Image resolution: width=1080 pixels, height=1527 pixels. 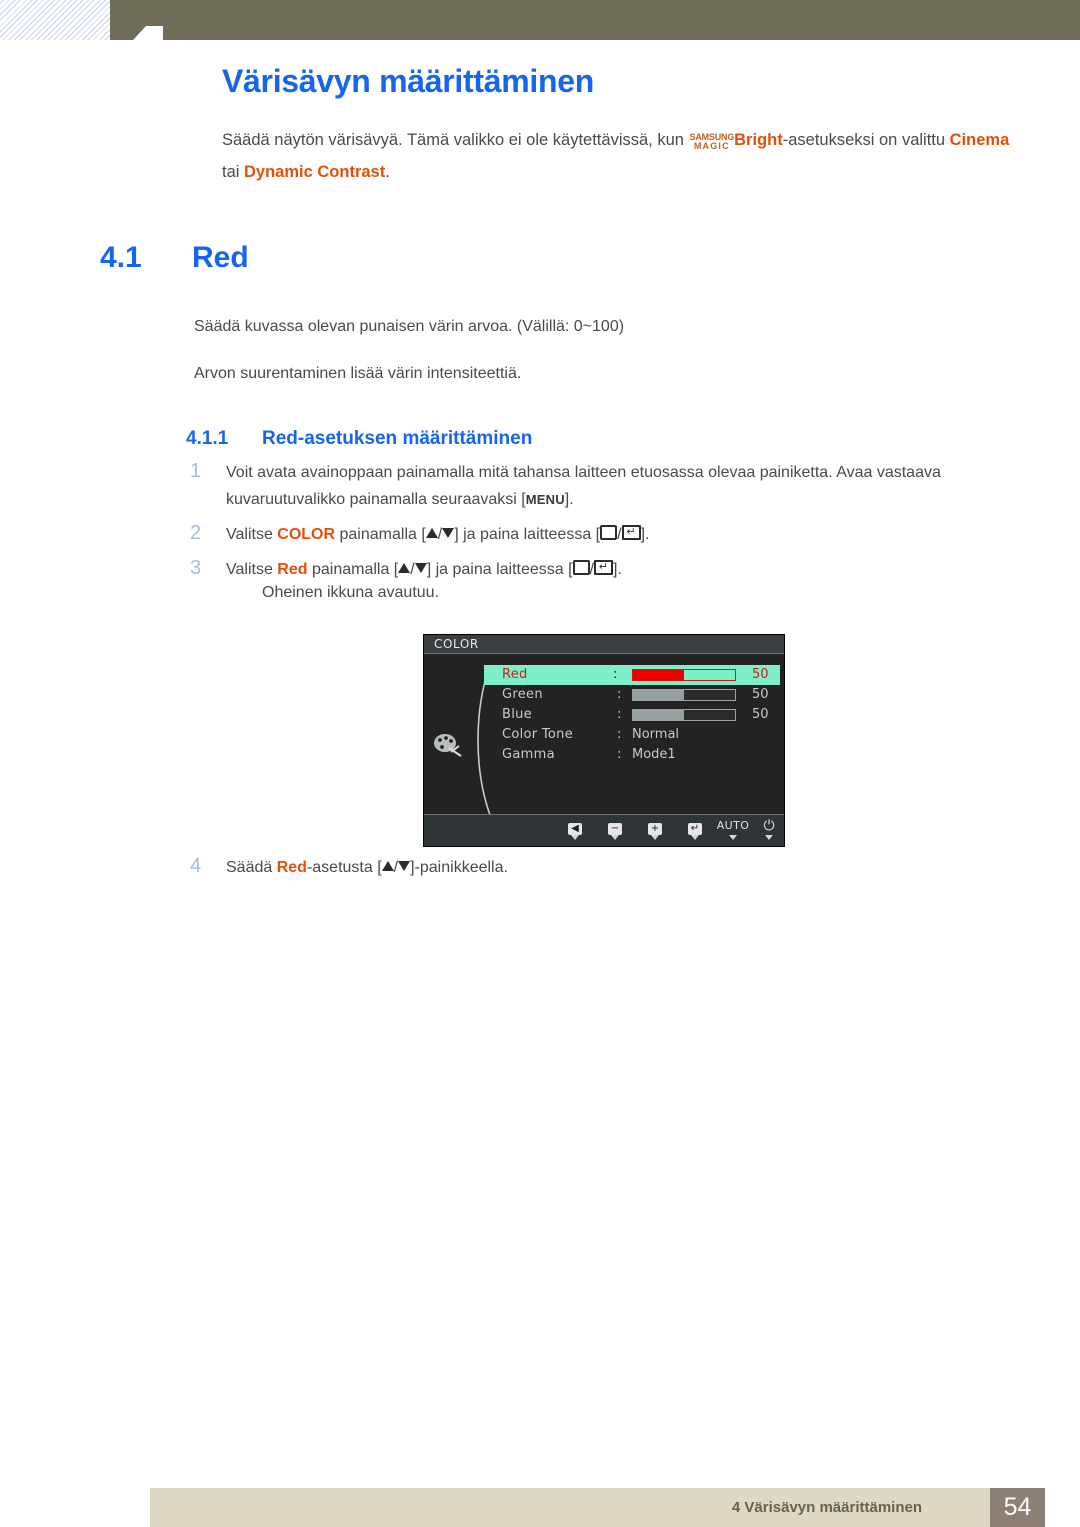 I want to click on samsung-magic-logo: SAMSUNG MAGIC, so click(x=712, y=141).